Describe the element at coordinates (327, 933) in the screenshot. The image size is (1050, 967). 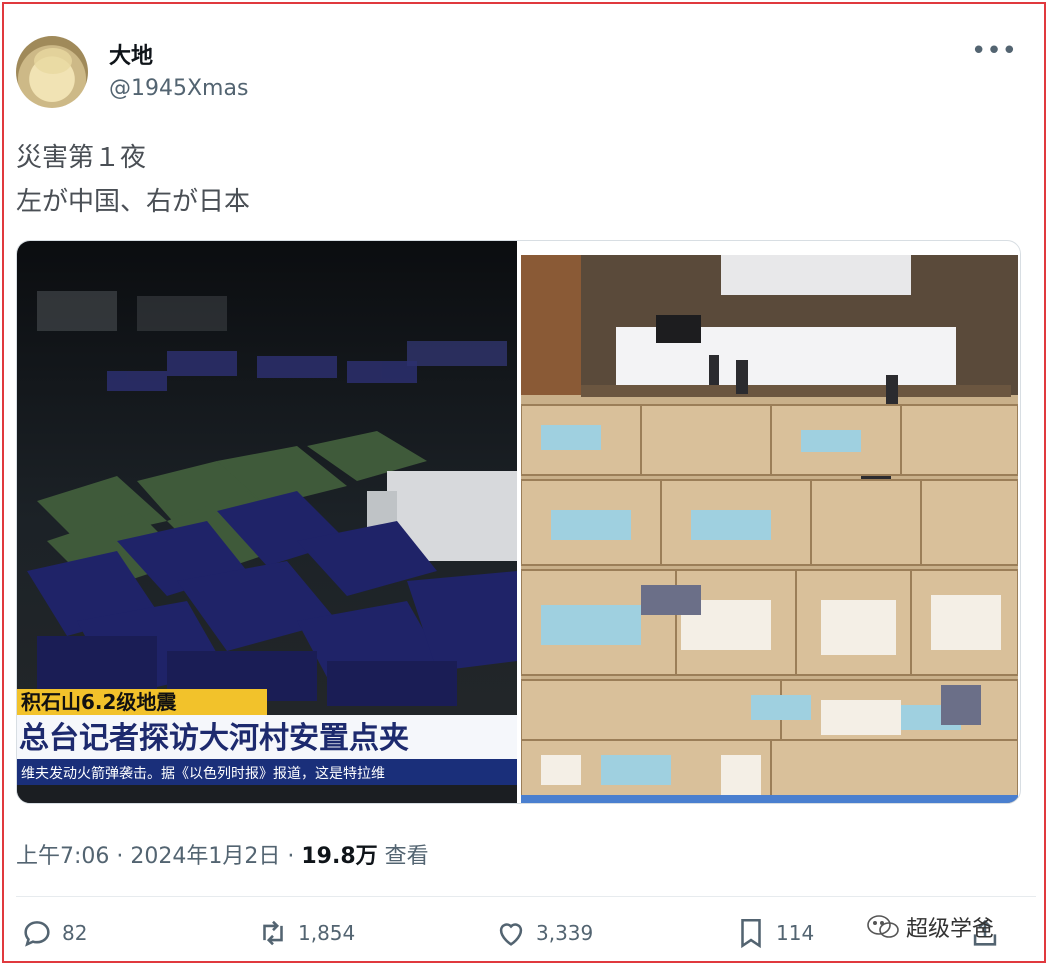
I see `repost-count: 1,854` at that location.